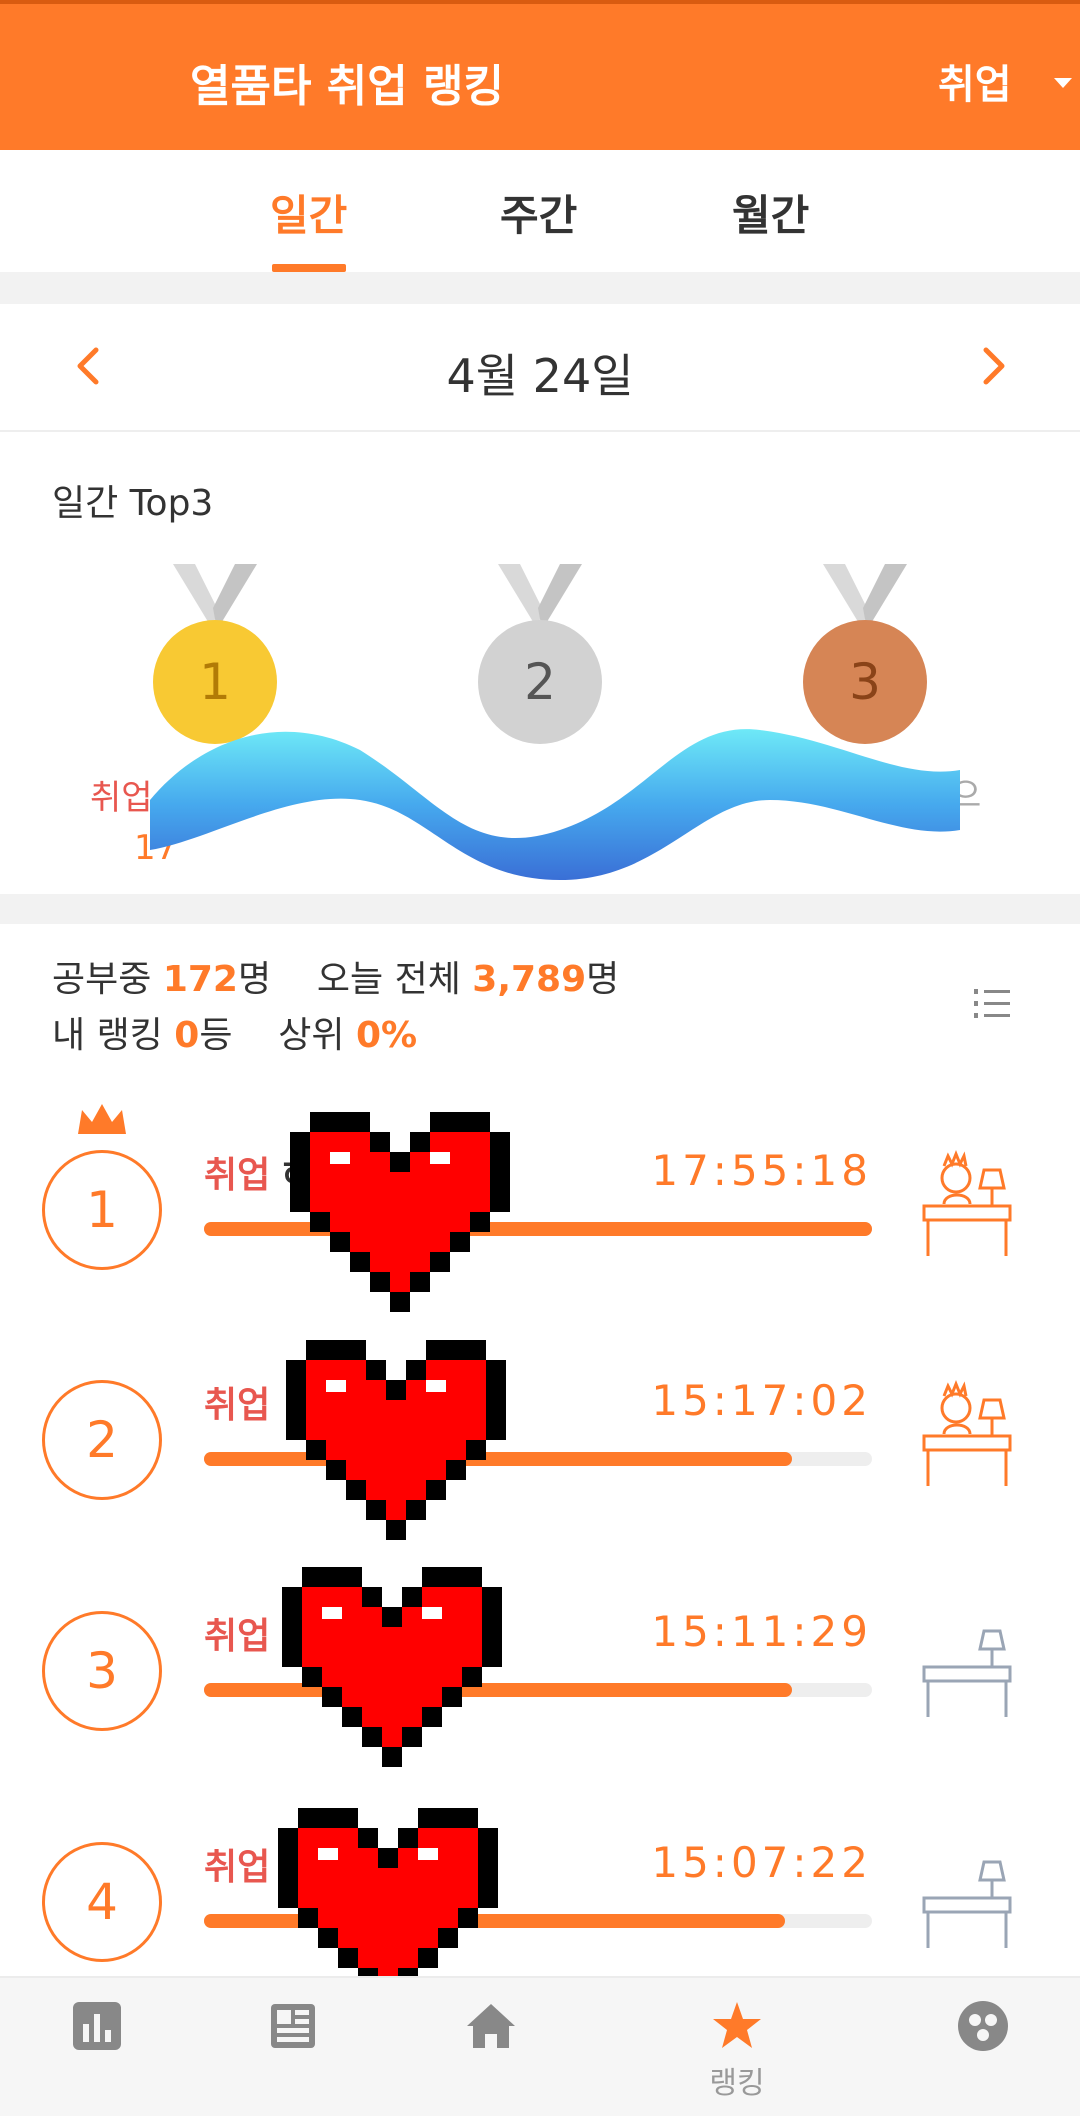 This screenshot has height=2116, width=1080. Describe the element at coordinates (737, 2083) in the screenshot. I see `nav-ranking-label: 랭킹` at that location.